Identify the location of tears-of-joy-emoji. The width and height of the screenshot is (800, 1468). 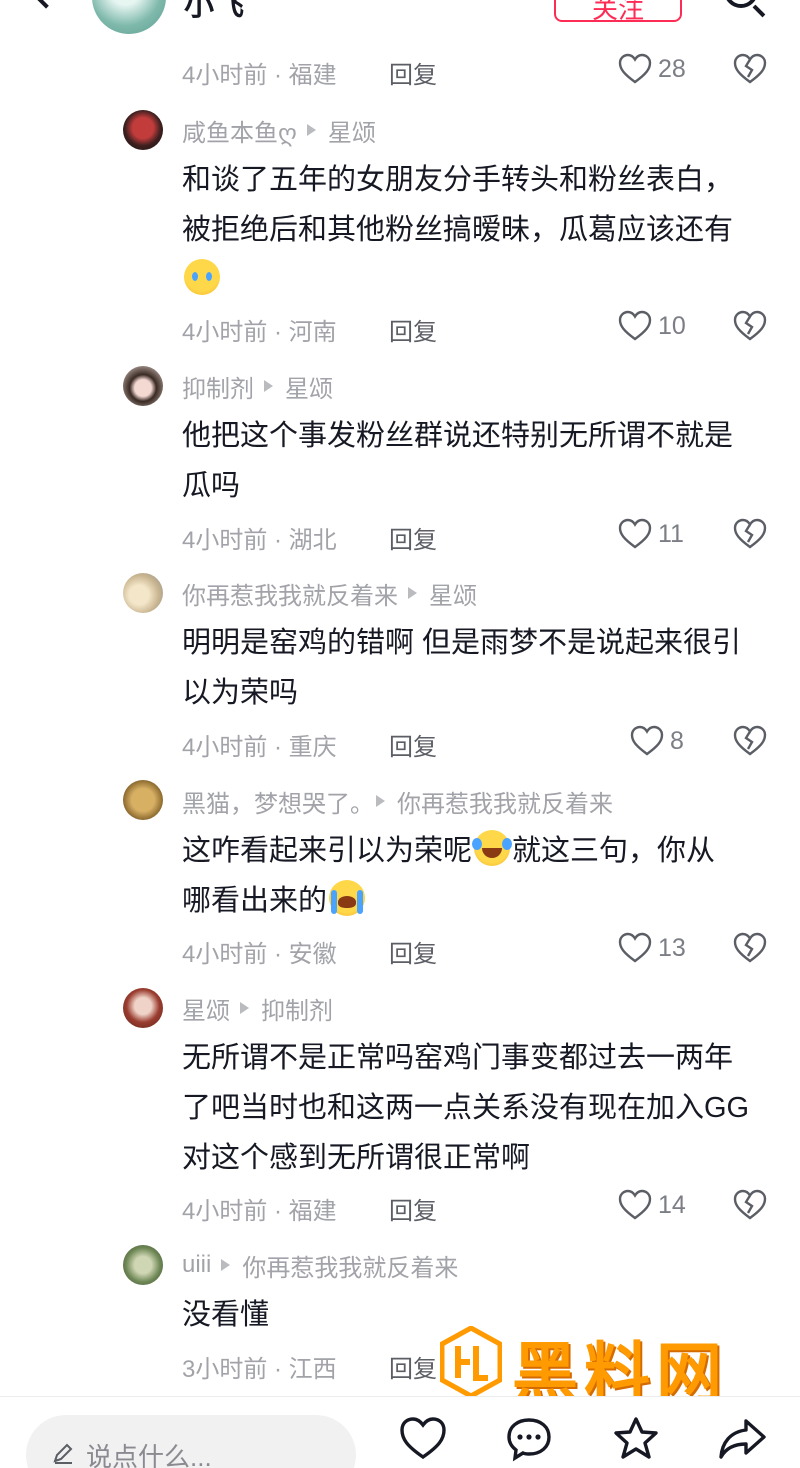
(491, 848).